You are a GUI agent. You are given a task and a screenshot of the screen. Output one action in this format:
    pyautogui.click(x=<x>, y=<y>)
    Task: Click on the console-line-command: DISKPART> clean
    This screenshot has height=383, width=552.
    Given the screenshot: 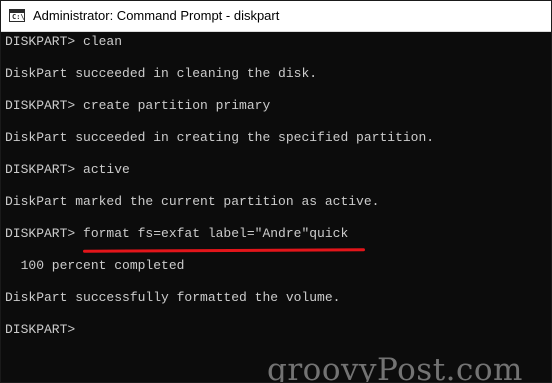 What is the action you would take?
    pyautogui.click(x=64, y=41)
    